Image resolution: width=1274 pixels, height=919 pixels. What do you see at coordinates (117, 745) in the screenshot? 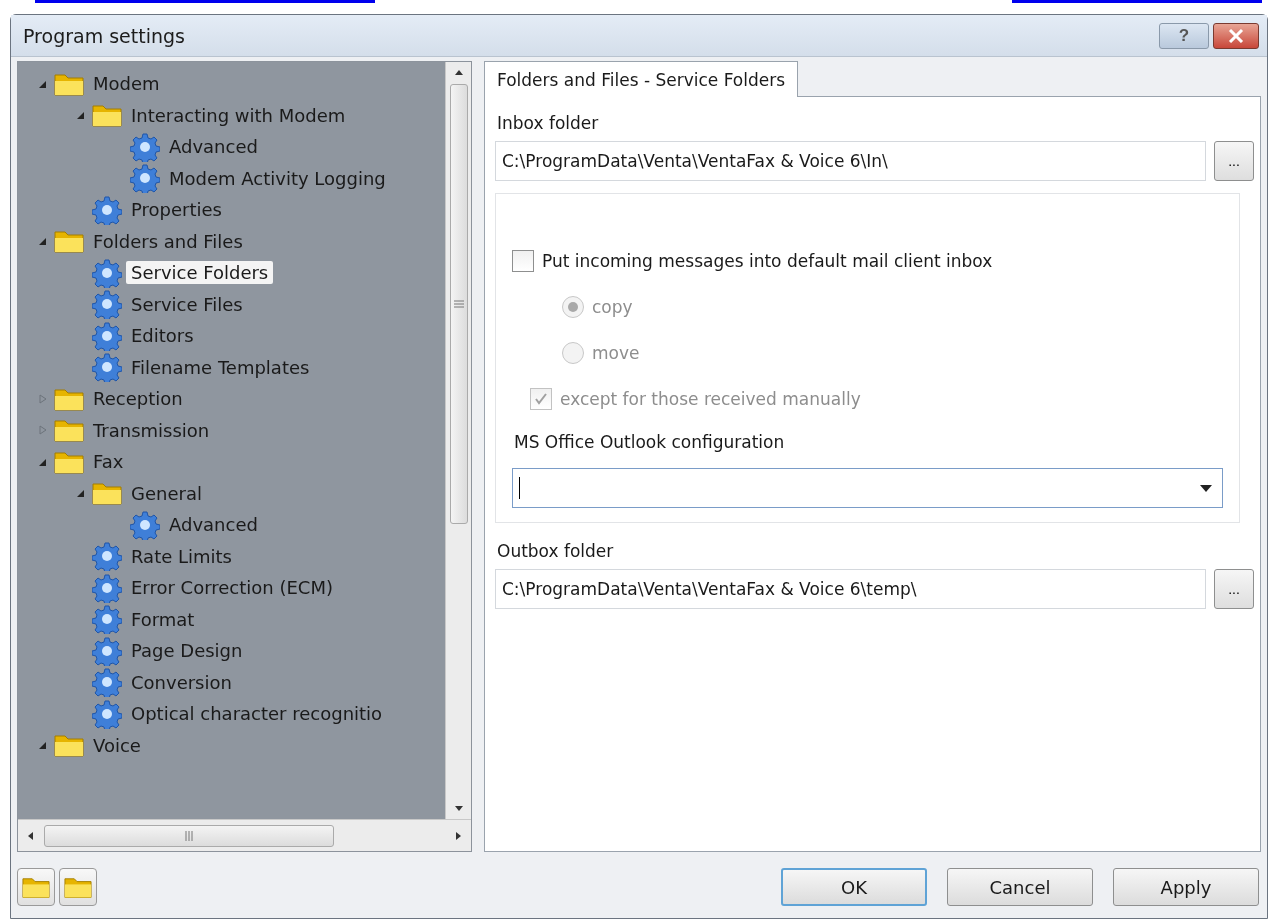
I see `tree-item: Voice` at bounding box center [117, 745].